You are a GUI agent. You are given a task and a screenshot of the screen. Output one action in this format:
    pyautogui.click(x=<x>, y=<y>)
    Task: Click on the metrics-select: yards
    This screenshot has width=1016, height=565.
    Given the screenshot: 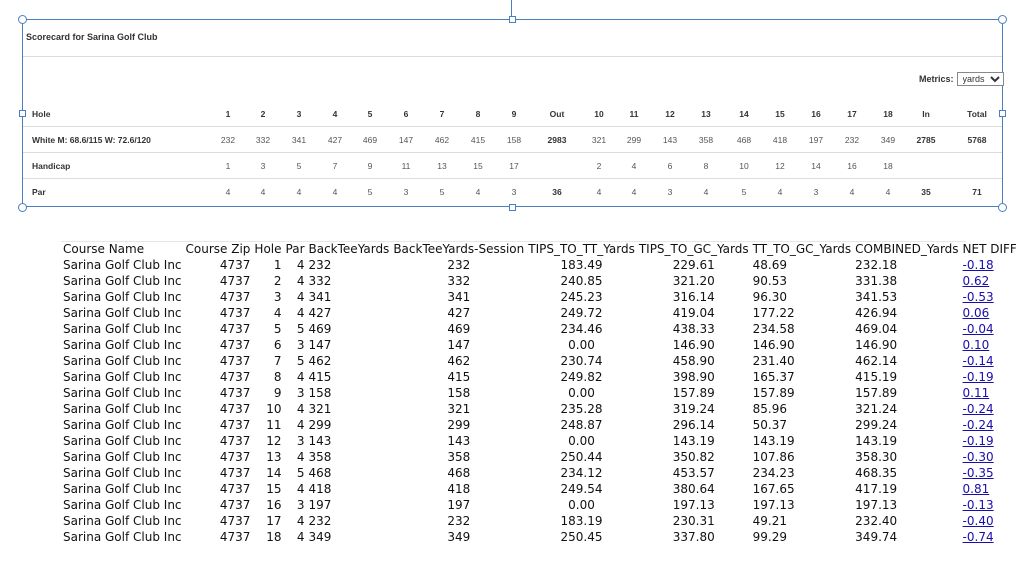 What is the action you would take?
    pyautogui.click(x=980, y=79)
    